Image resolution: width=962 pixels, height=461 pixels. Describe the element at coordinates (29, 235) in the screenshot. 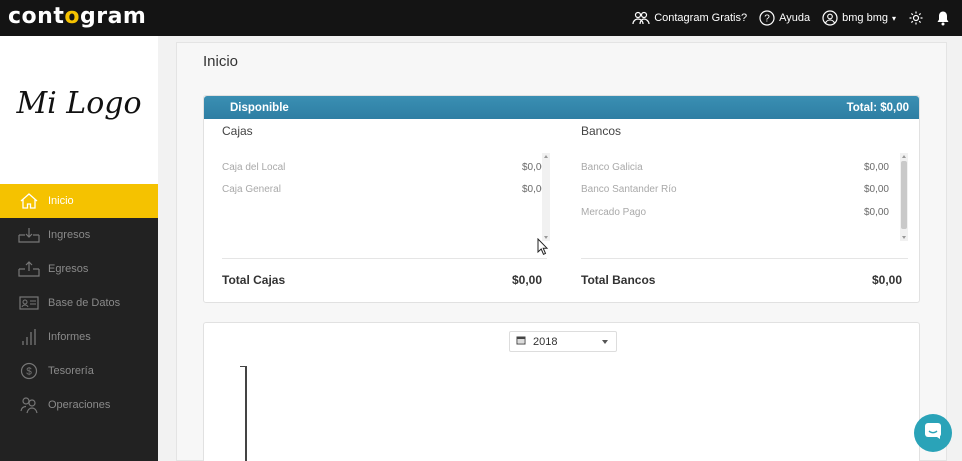

I see `inbox-in-icon` at that location.